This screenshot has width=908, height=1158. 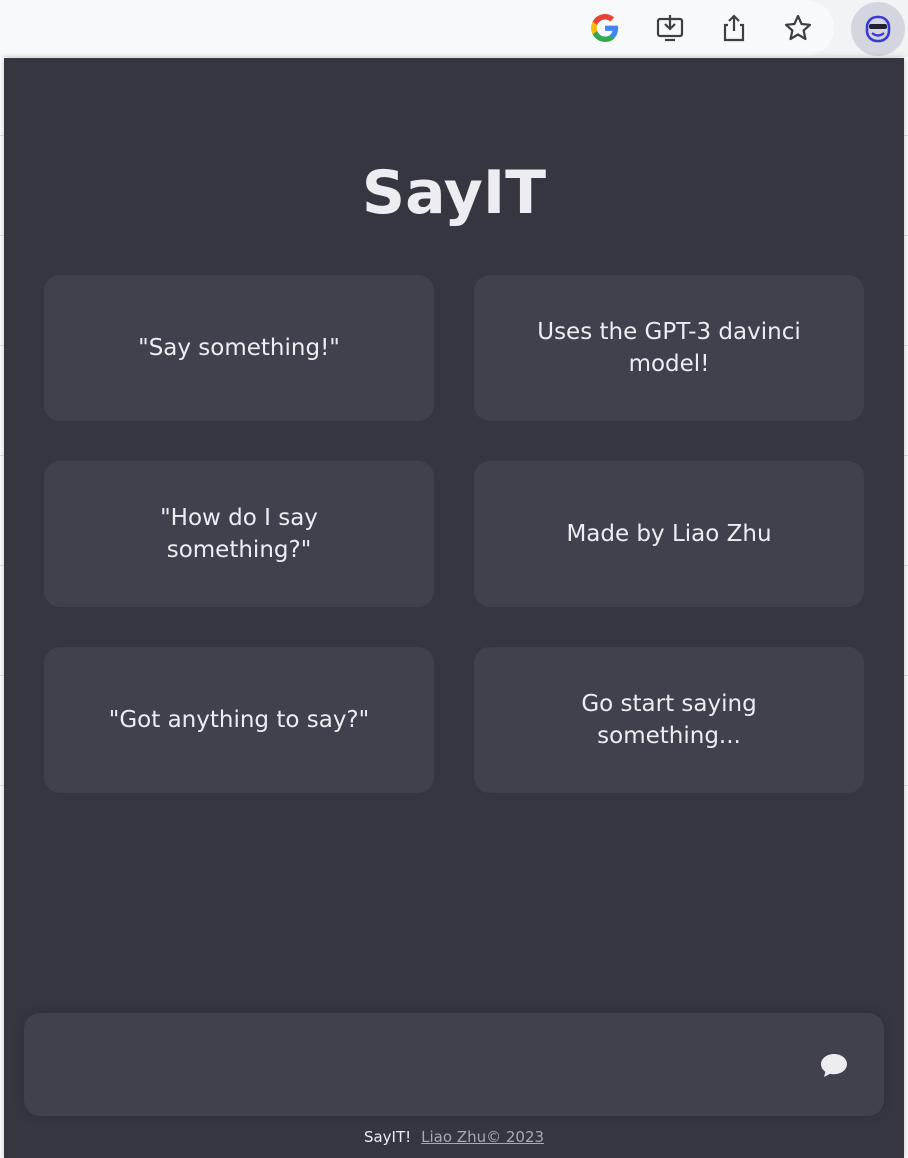 I want to click on example-card-say-something: "Say something!", so click(x=239, y=348).